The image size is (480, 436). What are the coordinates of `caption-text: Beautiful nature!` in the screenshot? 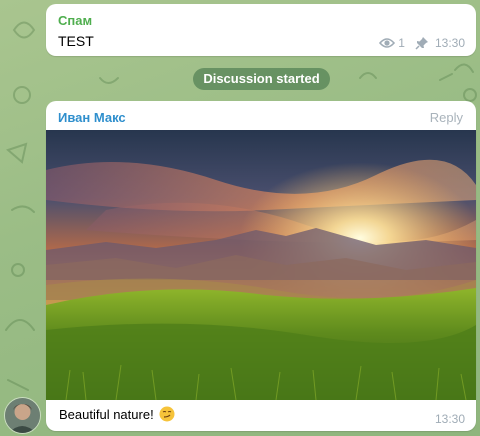 It's located at (106, 414).